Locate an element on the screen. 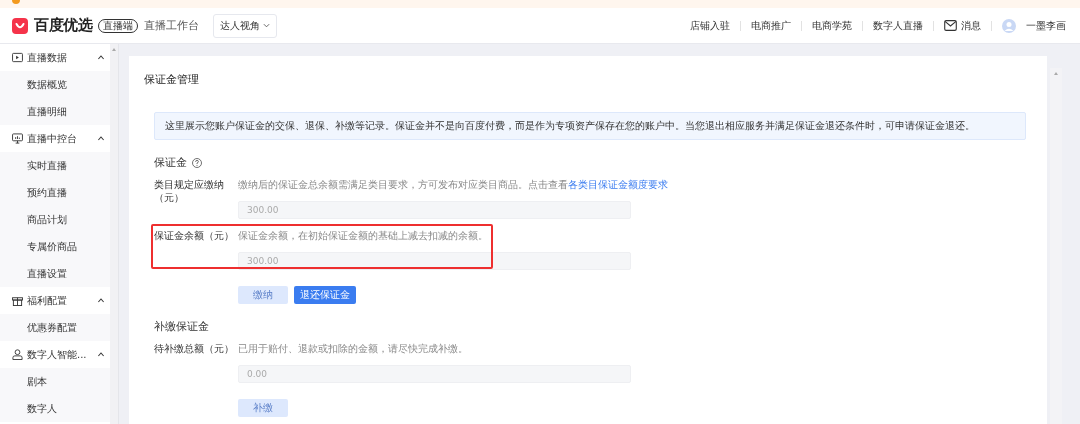 This screenshot has height=424, width=1080. mail-icon is located at coordinates (950, 25).